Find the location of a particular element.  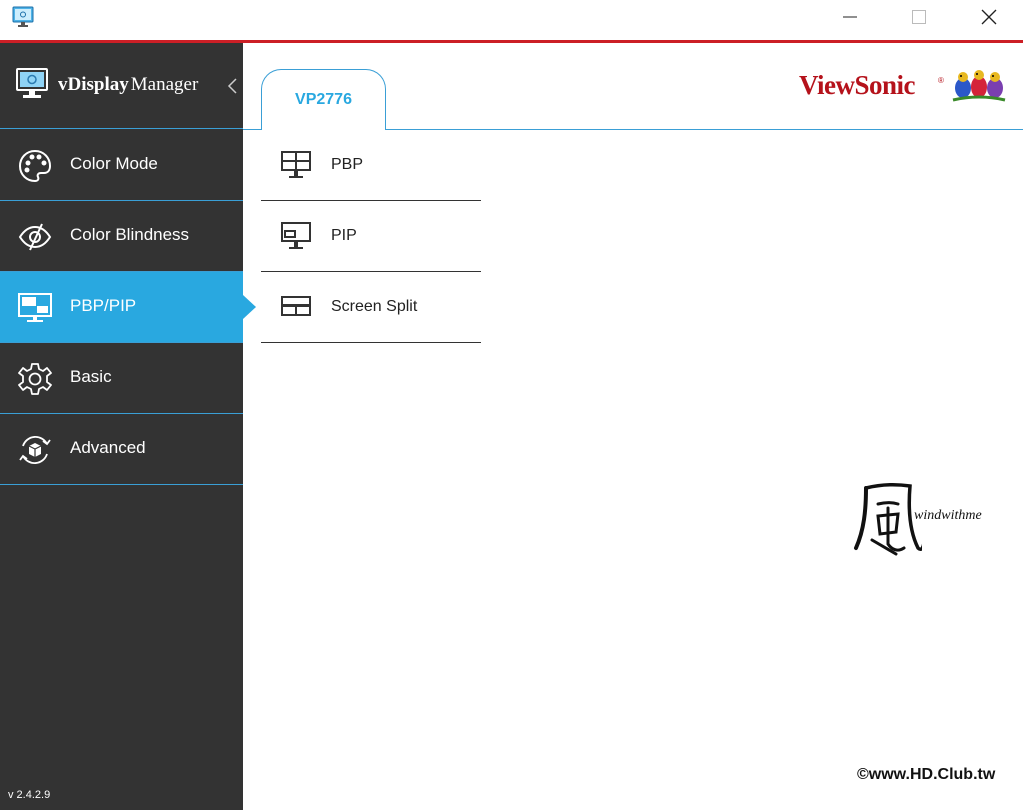

viewsonic-logo: ViewSonic ® is located at coordinates (904, 86).